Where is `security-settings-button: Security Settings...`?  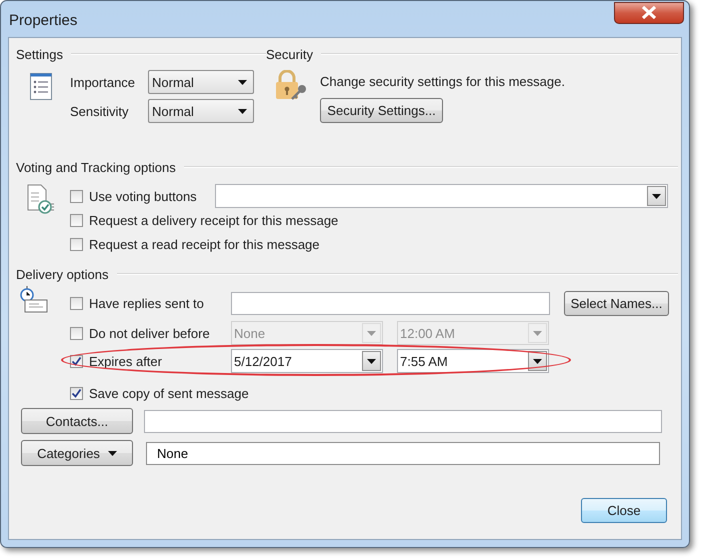
security-settings-button: Security Settings... is located at coordinates (381, 110).